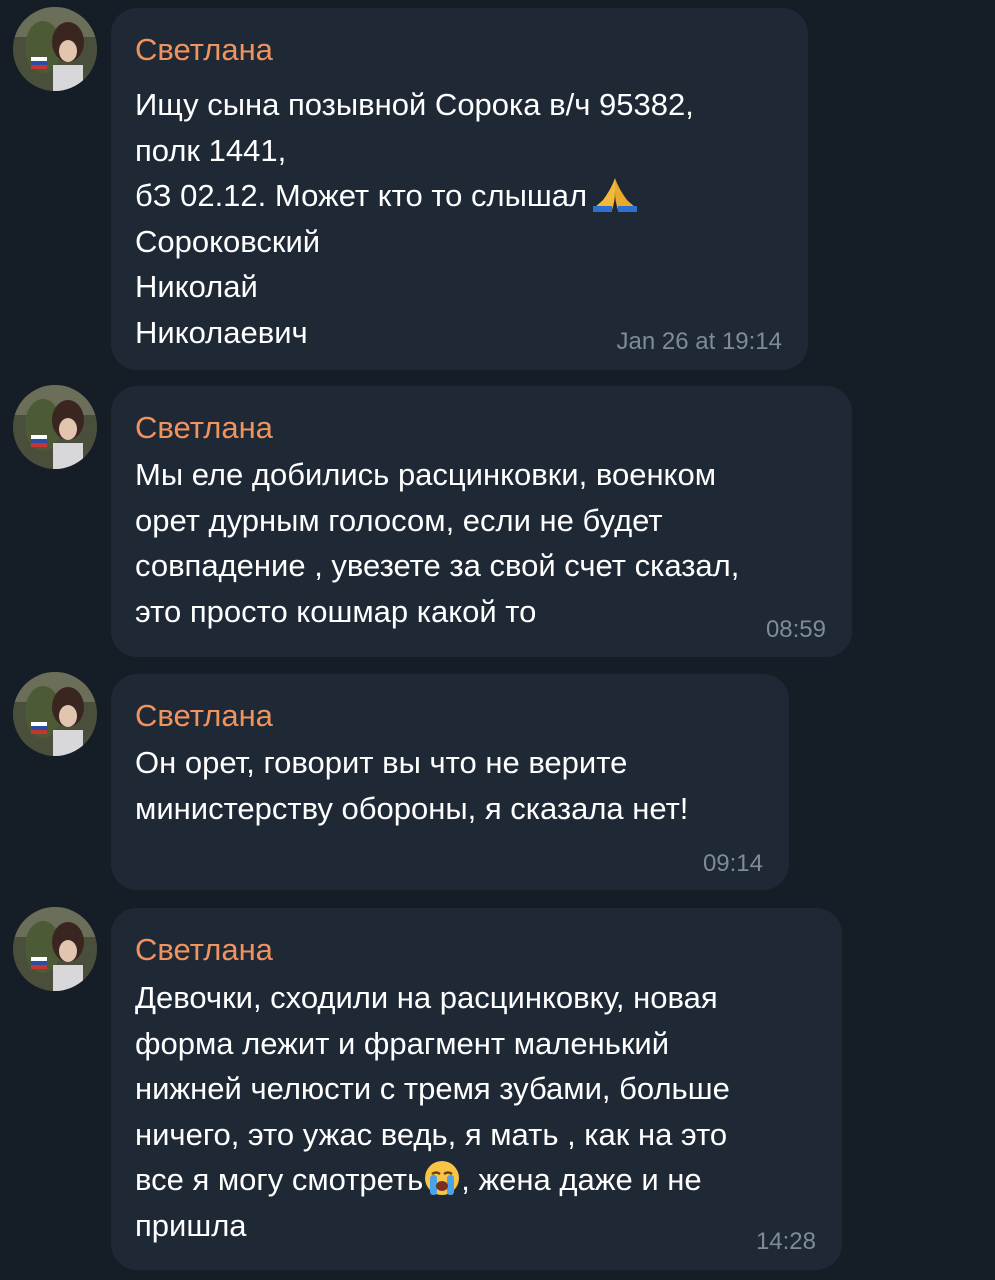 This screenshot has width=995, height=1280. I want to click on message-line: Ищу сына позывной Сорока в/ч 95382,, so click(414, 104).